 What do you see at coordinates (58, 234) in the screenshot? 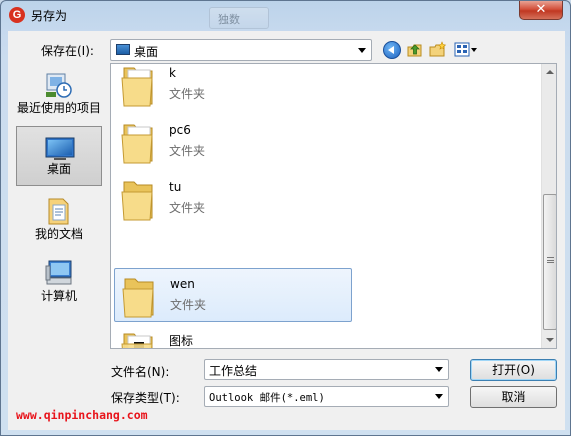
I see `place-label: 我的文档` at bounding box center [58, 234].